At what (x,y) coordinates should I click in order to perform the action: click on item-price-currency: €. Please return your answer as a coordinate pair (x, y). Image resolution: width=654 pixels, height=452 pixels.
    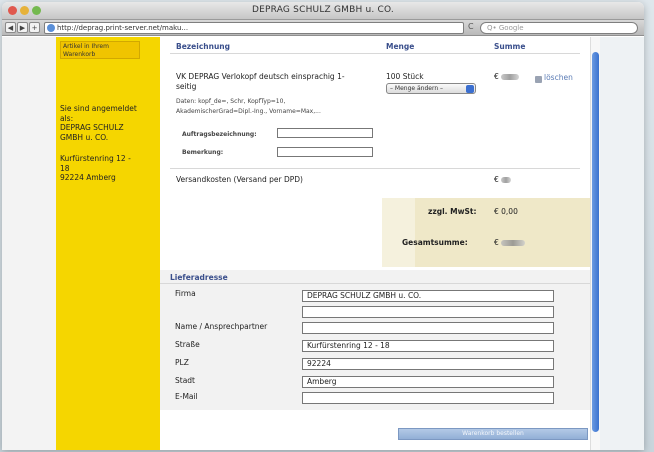
    Looking at the image, I should click on (496, 76).